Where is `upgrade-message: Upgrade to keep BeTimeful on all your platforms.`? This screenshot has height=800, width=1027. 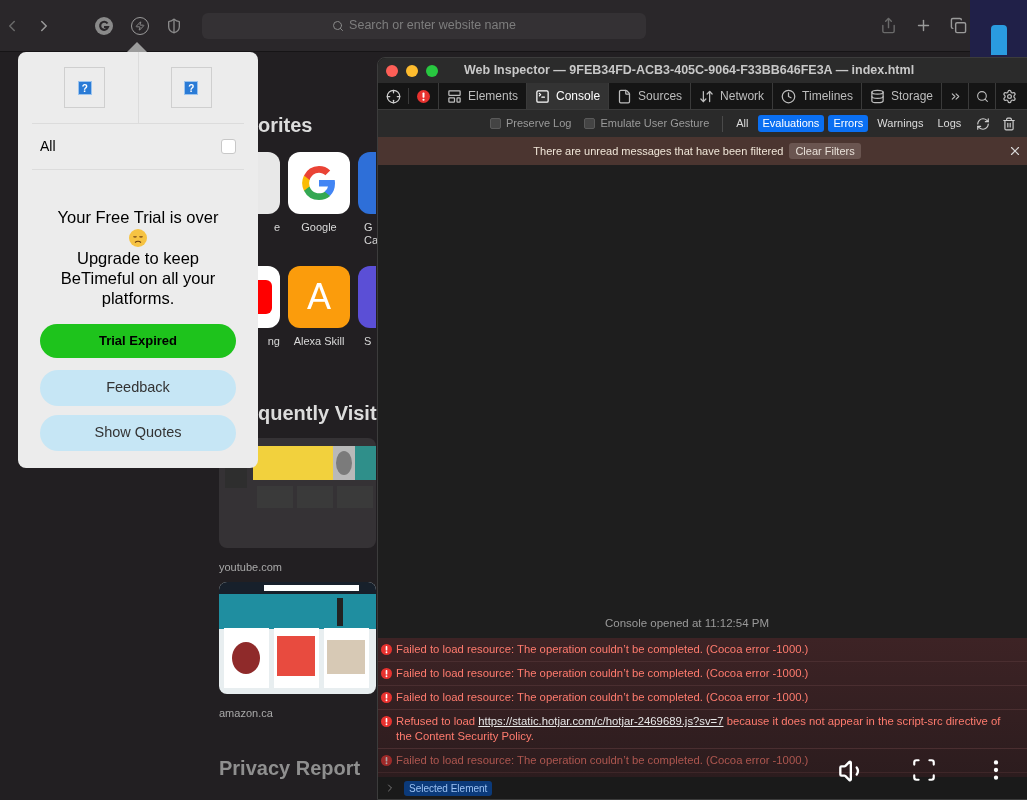 upgrade-message: Upgrade to keep BeTimeful on all your platforms. is located at coordinates (138, 278).